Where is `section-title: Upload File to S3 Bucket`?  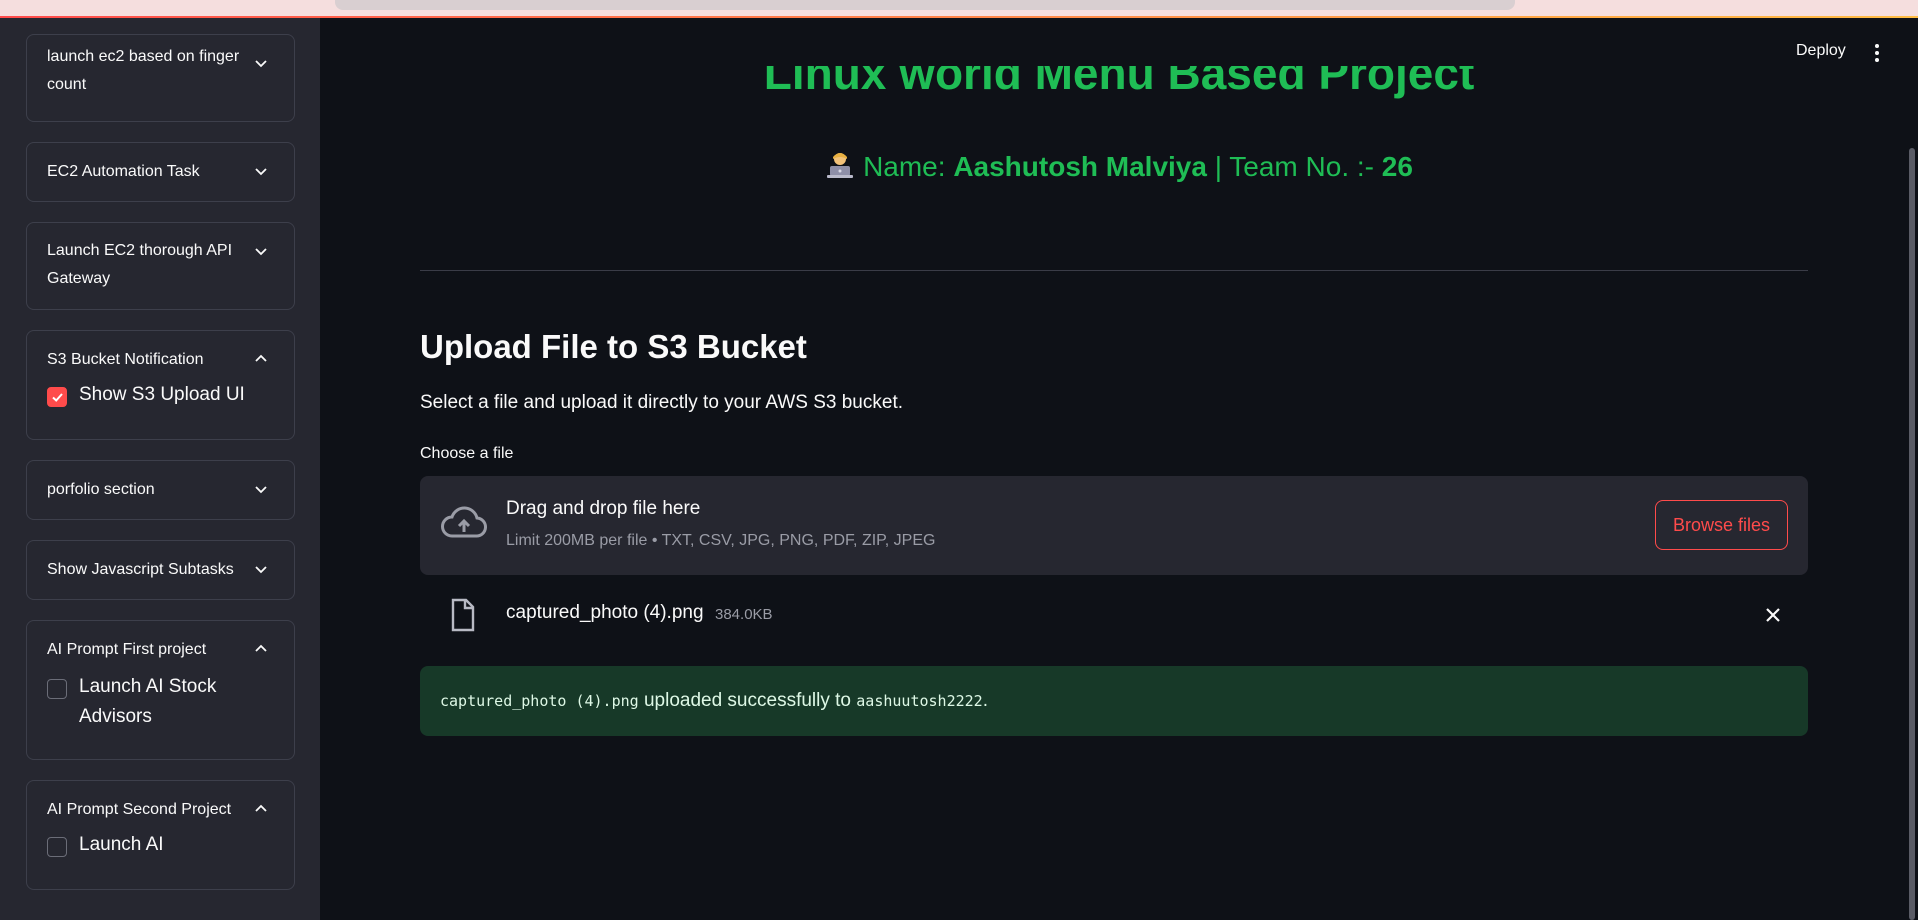 section-title: Upload File to S3 Bucket is located at coordinates (613, 346).